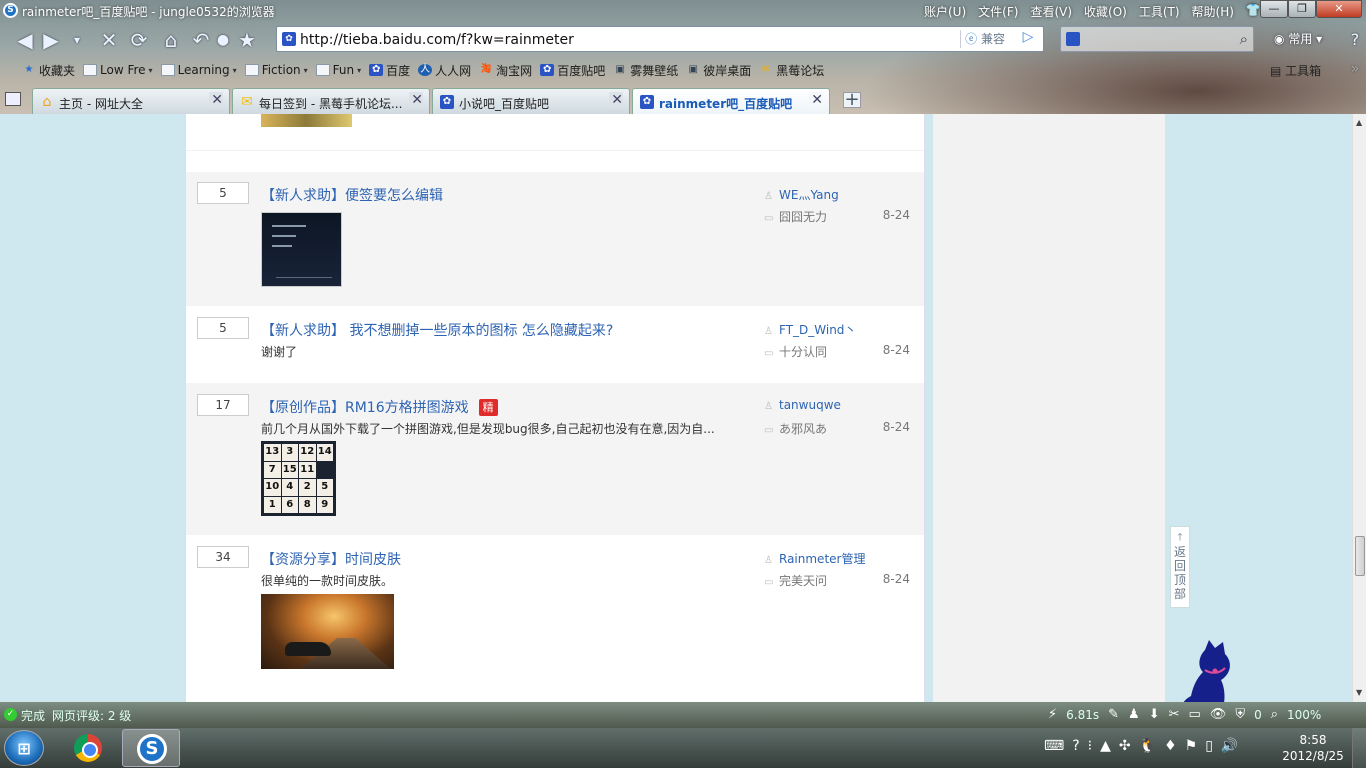  I want to click on screenshot-icon: ✂, so click(1174, 714).